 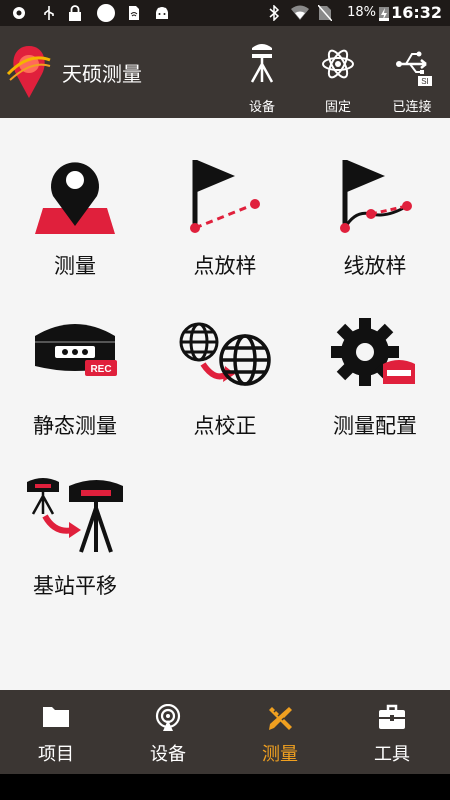 I want to click on ruler-pencil-icon, so click(x=280, y=718).